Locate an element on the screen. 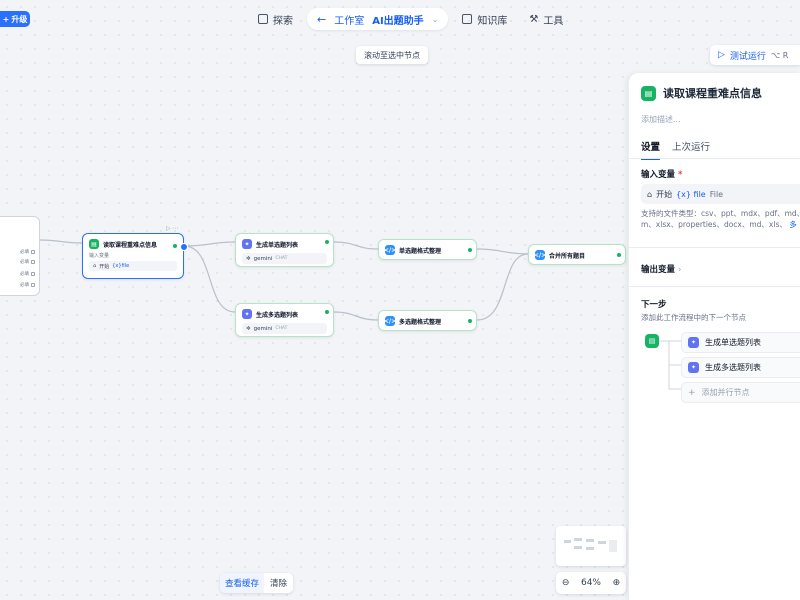  node-input-var: ⌂ 开始 {x}file is located at coordinates (133, 266).